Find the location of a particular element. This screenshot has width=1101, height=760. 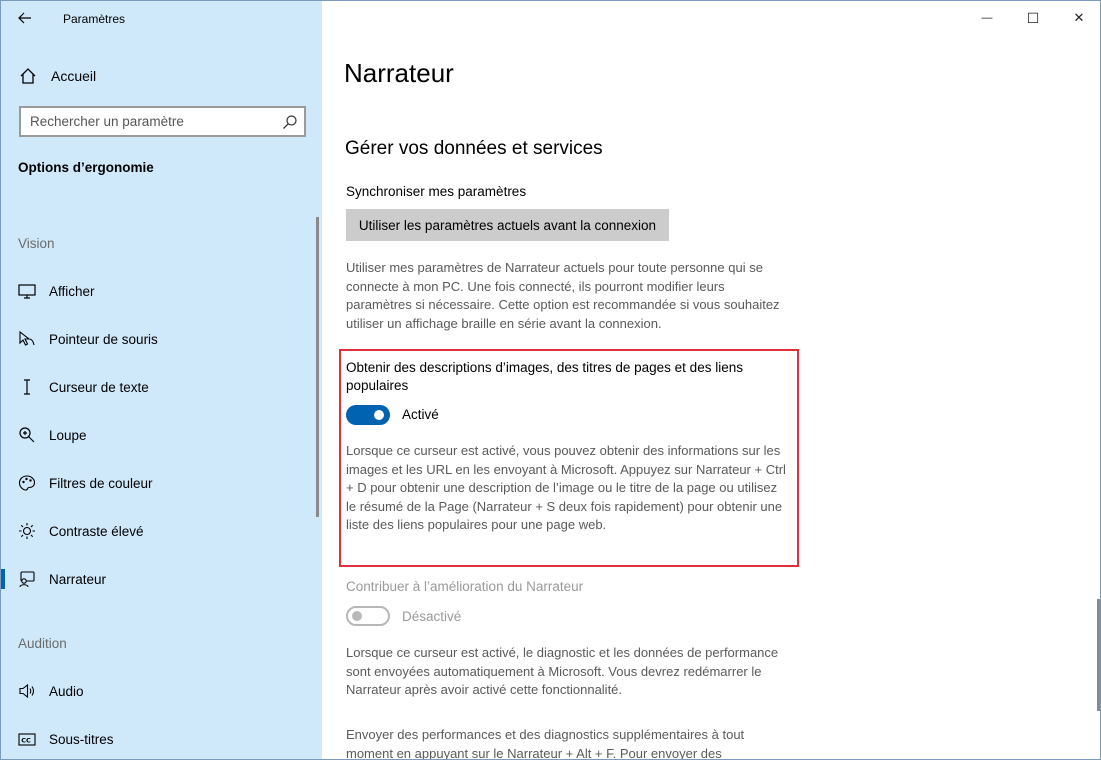

sidebar-item-label: Filtres de couleur is located at coordinates (101, 483).